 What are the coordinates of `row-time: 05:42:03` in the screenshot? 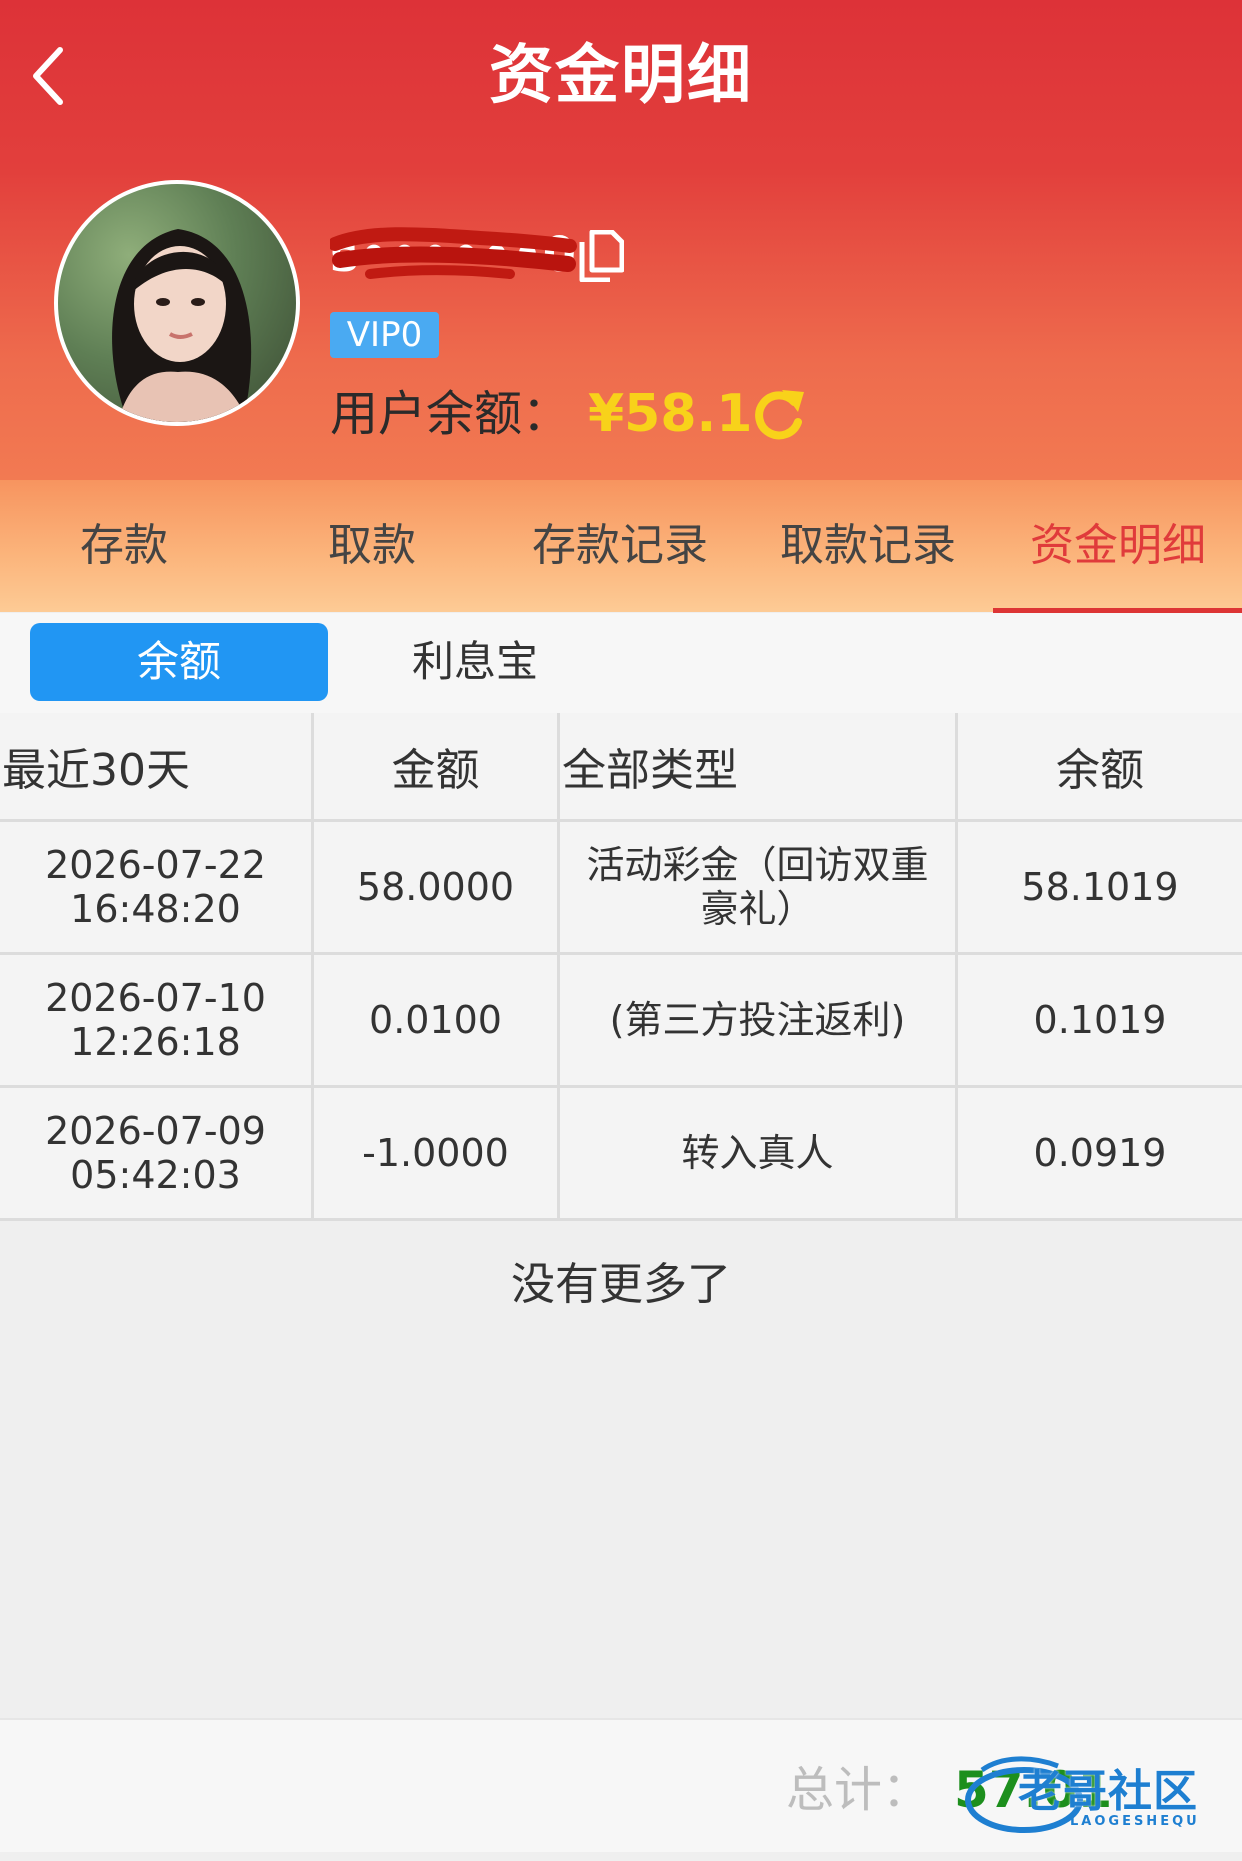 It's located at (155, 1175).